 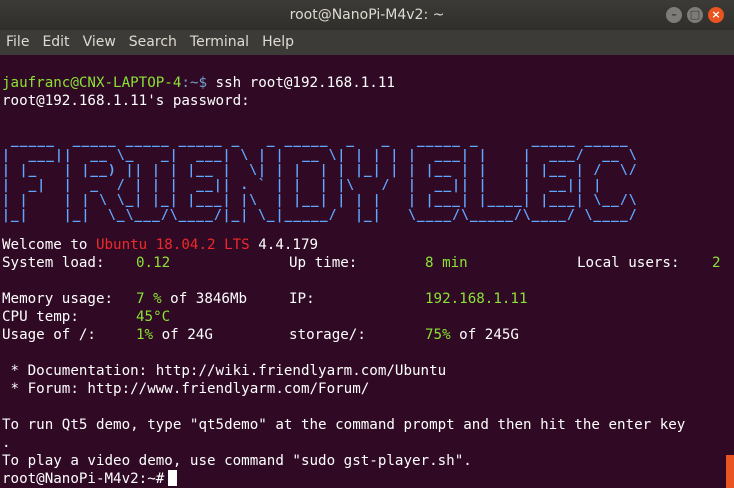 I want to click on window-title: root@NanoPi-M4v2: ~, so click(x=367, y=15).